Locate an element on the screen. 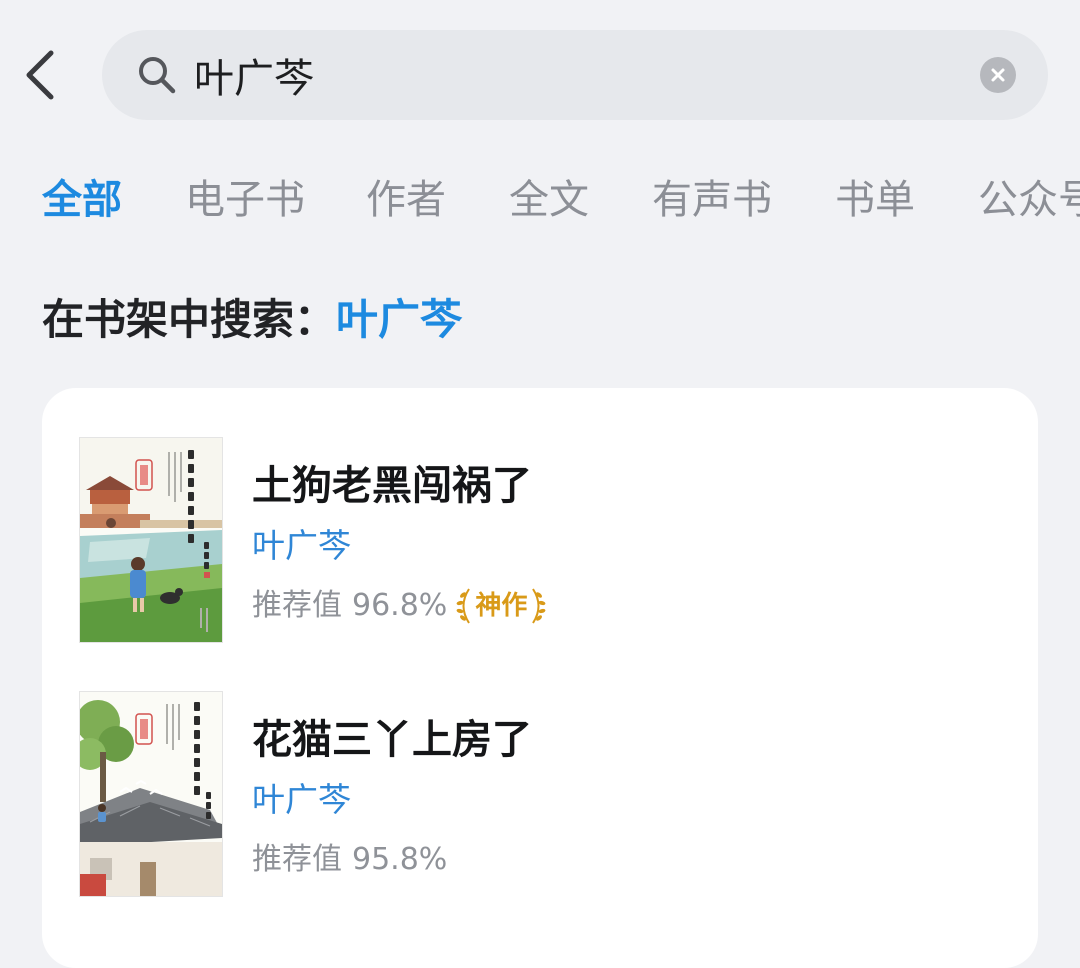  search-bar is located at coordinates (575, 75).